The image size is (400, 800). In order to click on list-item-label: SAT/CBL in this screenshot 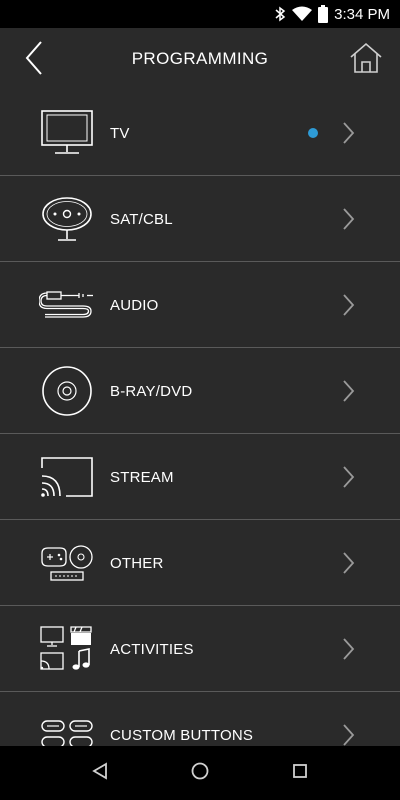, I will do `click(141, 219)`.